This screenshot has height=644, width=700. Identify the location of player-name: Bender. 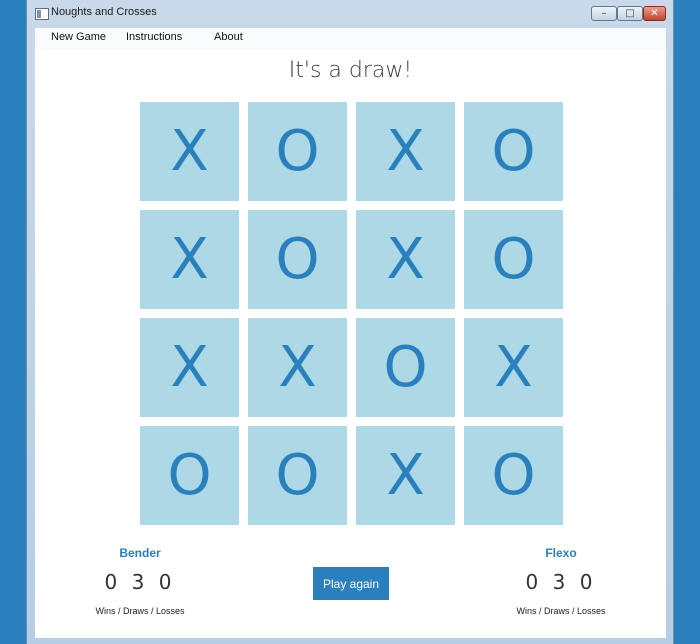
(140, 553).